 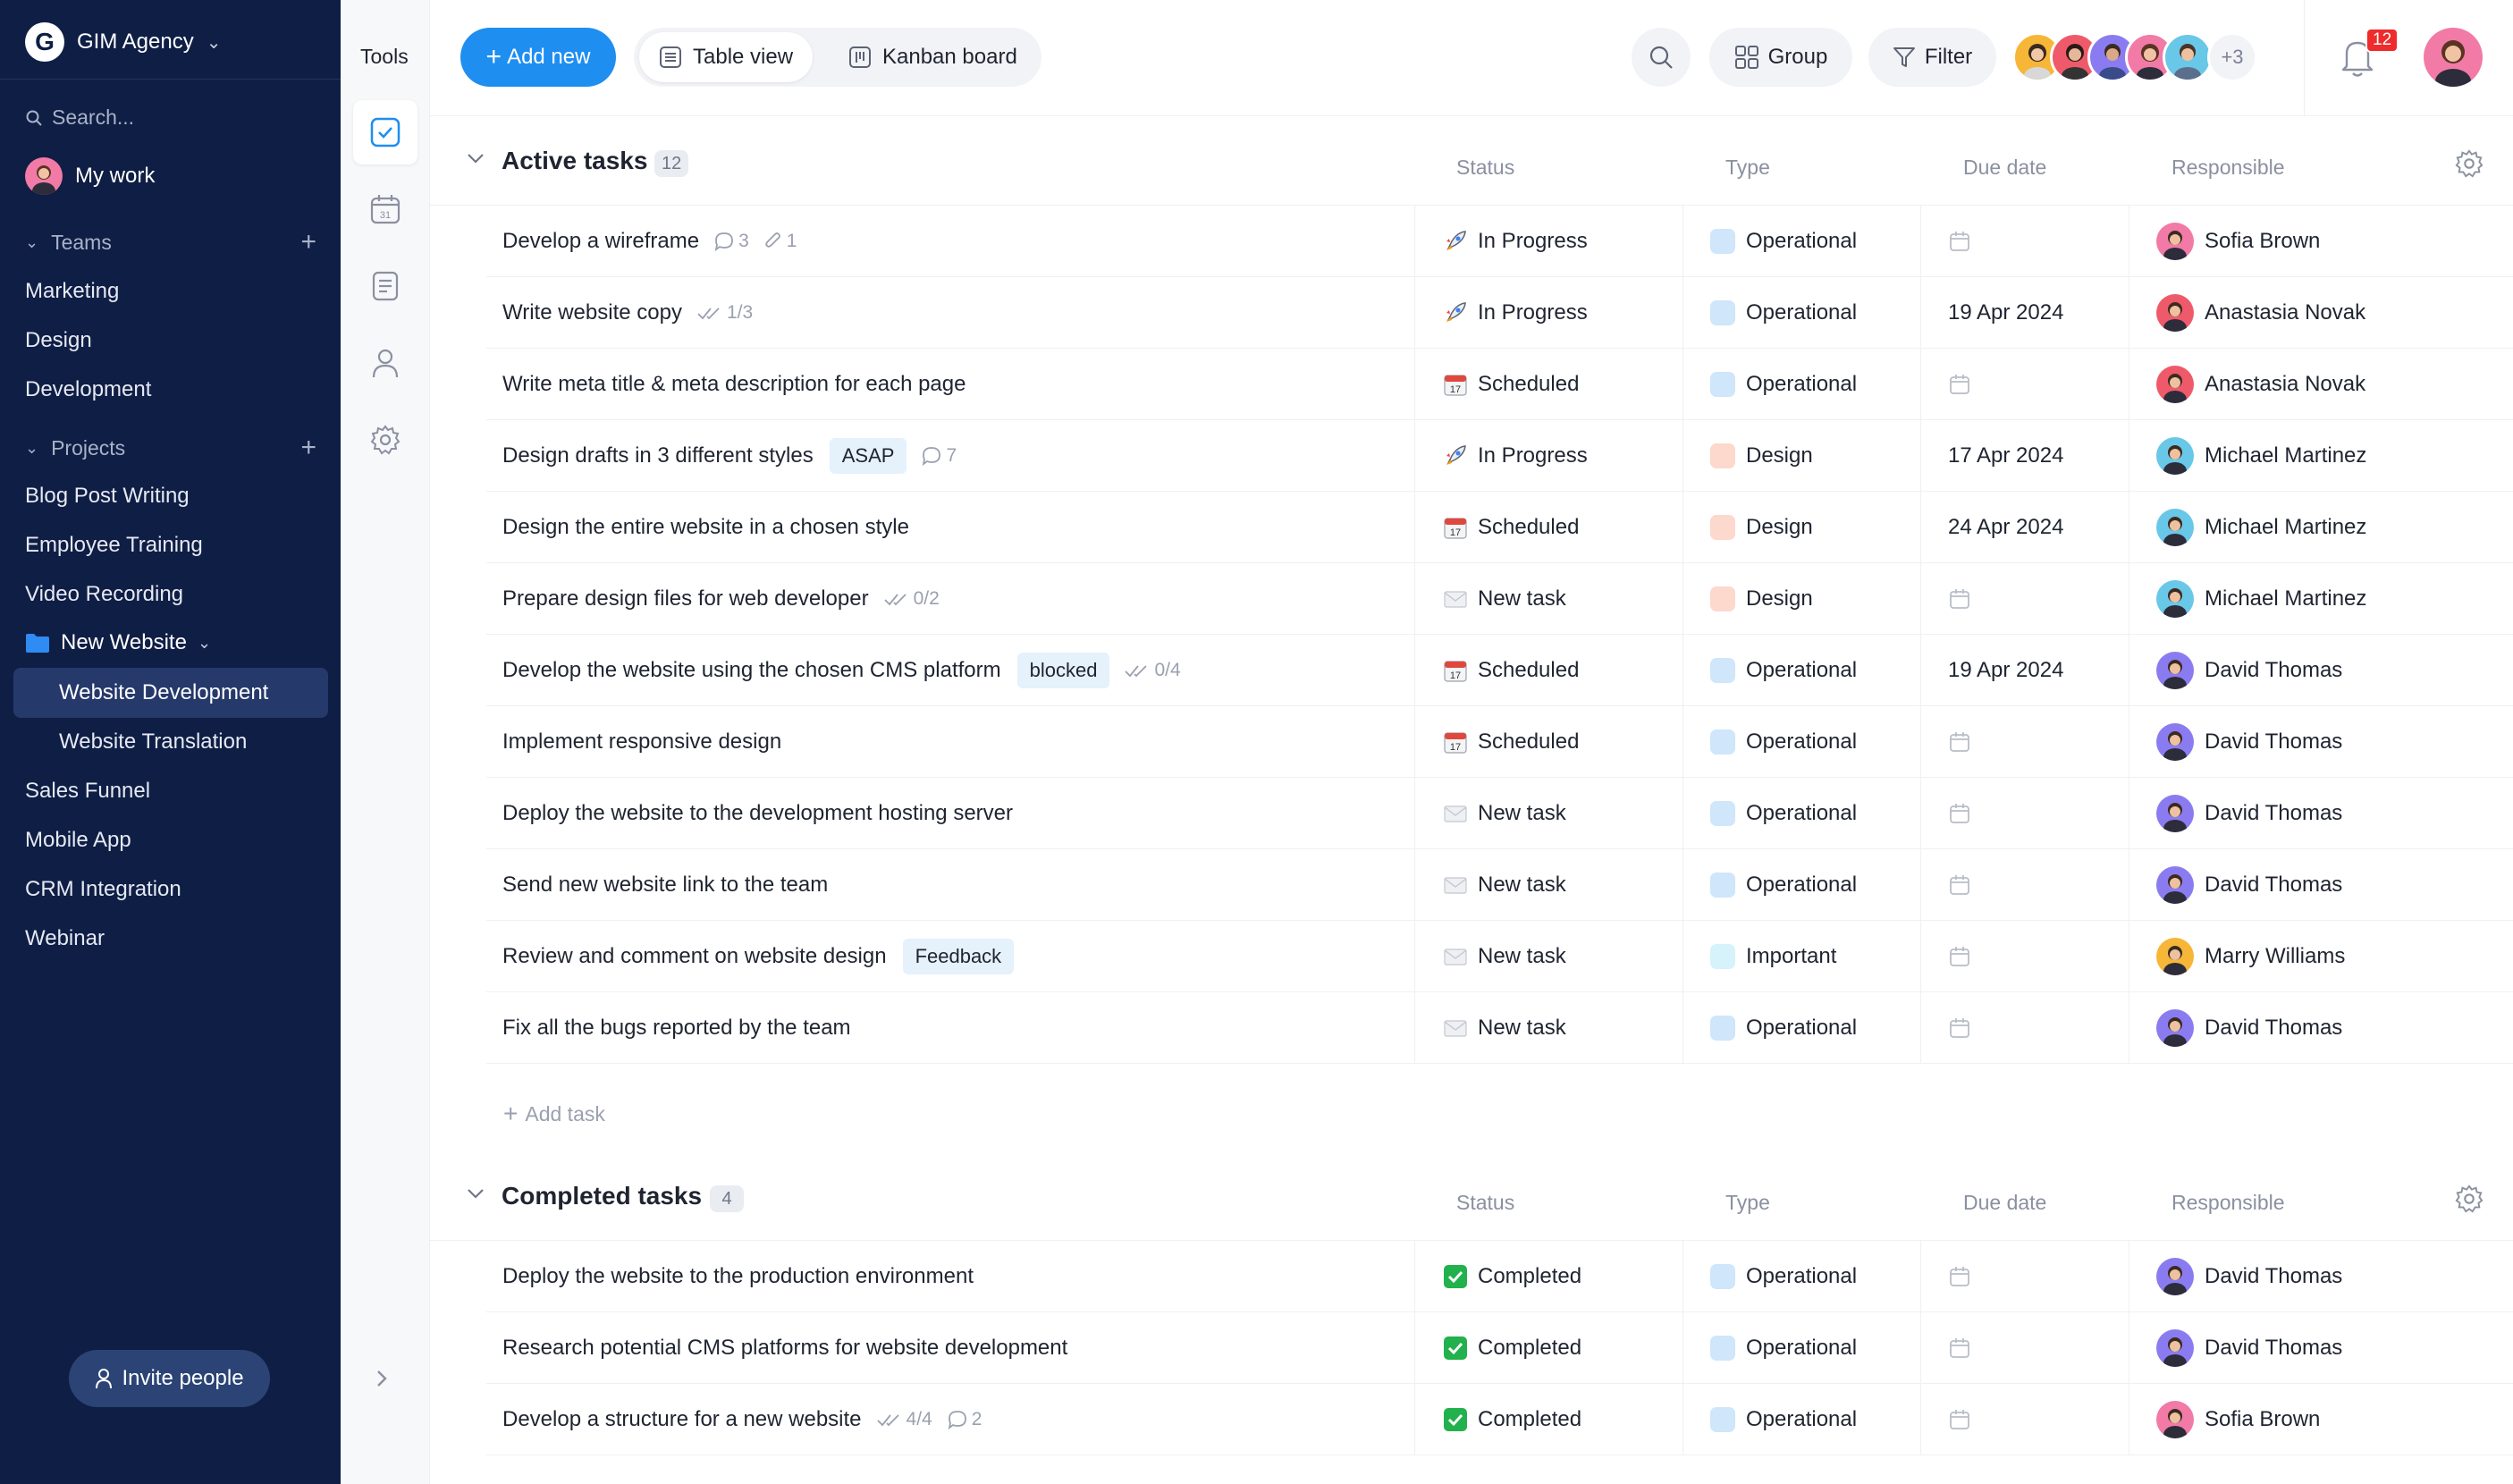 I want to click on sidebar-item-website-translation: Website Translation, so click(x=170, y=742).